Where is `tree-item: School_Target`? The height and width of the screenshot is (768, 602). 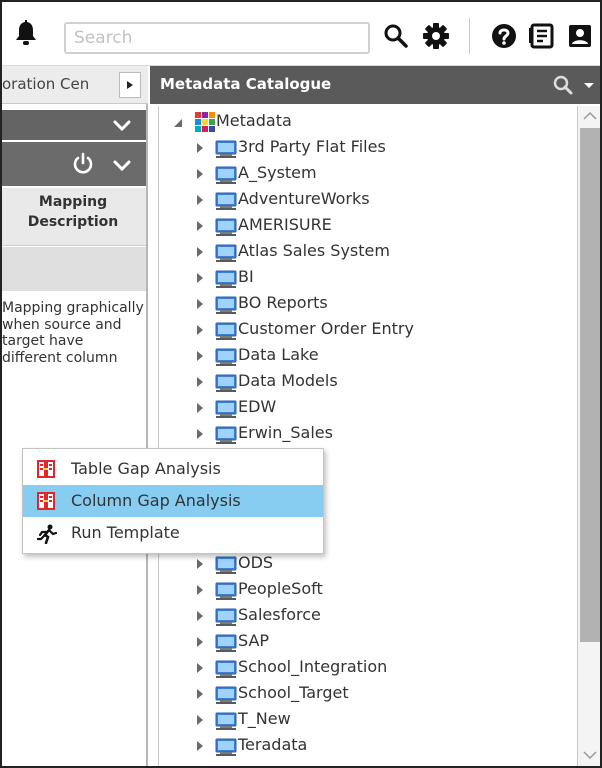
tree-item: School_Target is located at coordinates (364, 695).